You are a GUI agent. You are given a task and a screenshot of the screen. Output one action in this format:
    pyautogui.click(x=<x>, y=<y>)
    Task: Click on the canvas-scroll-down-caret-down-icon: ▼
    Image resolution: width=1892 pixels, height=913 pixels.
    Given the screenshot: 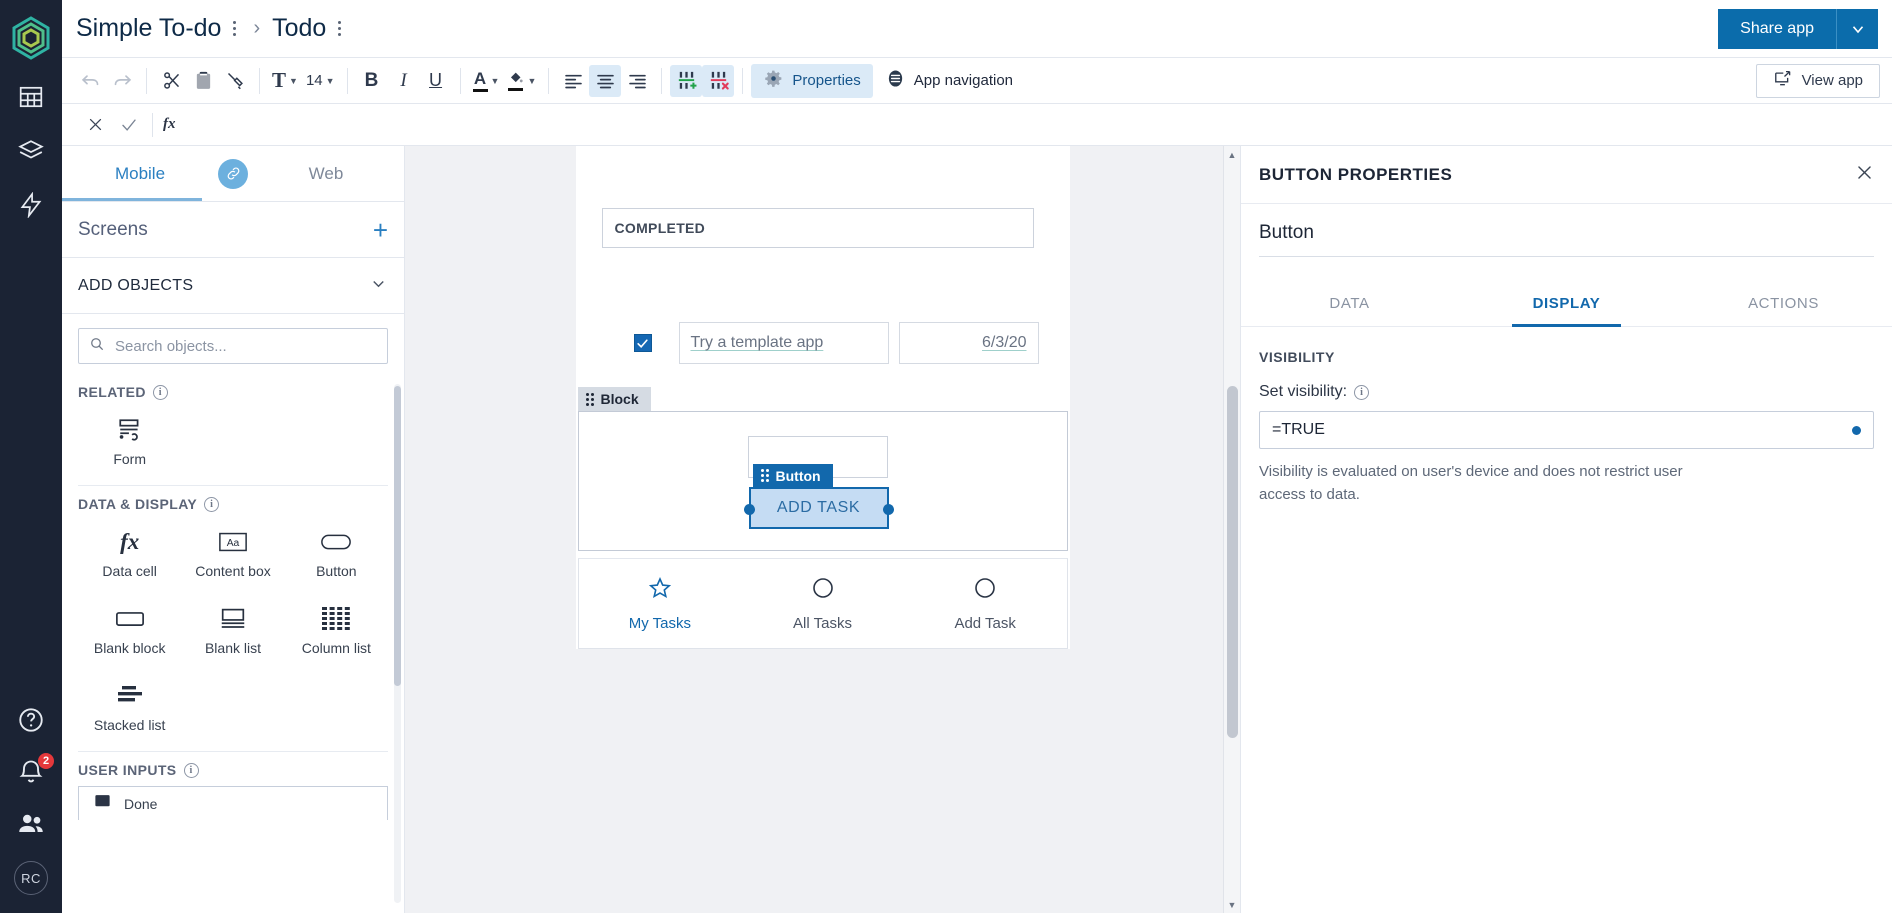 What is the action you would take?
    pyautogui.click(x=1232, y=904)
    